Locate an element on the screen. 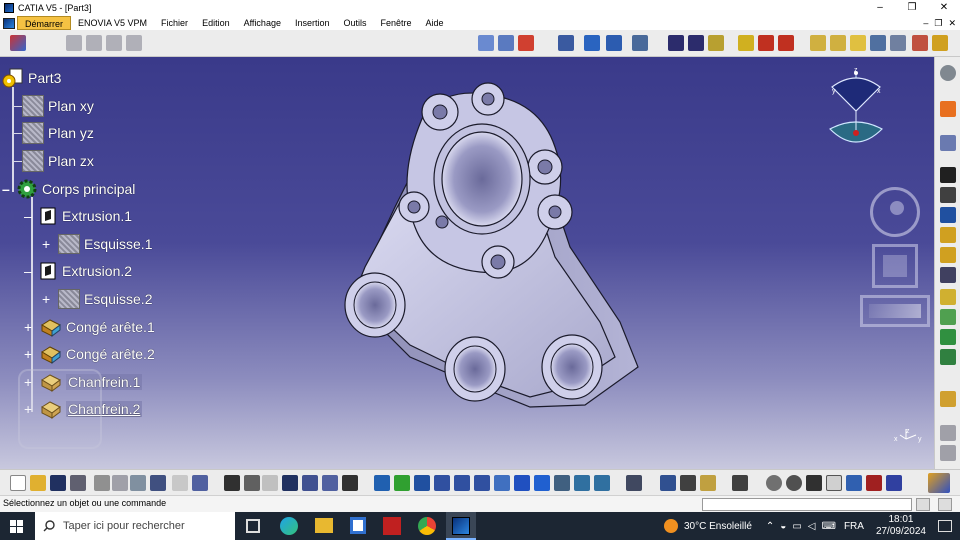 The image size is (960, 540). command-capture-icon is located at coordinates (945, 504).